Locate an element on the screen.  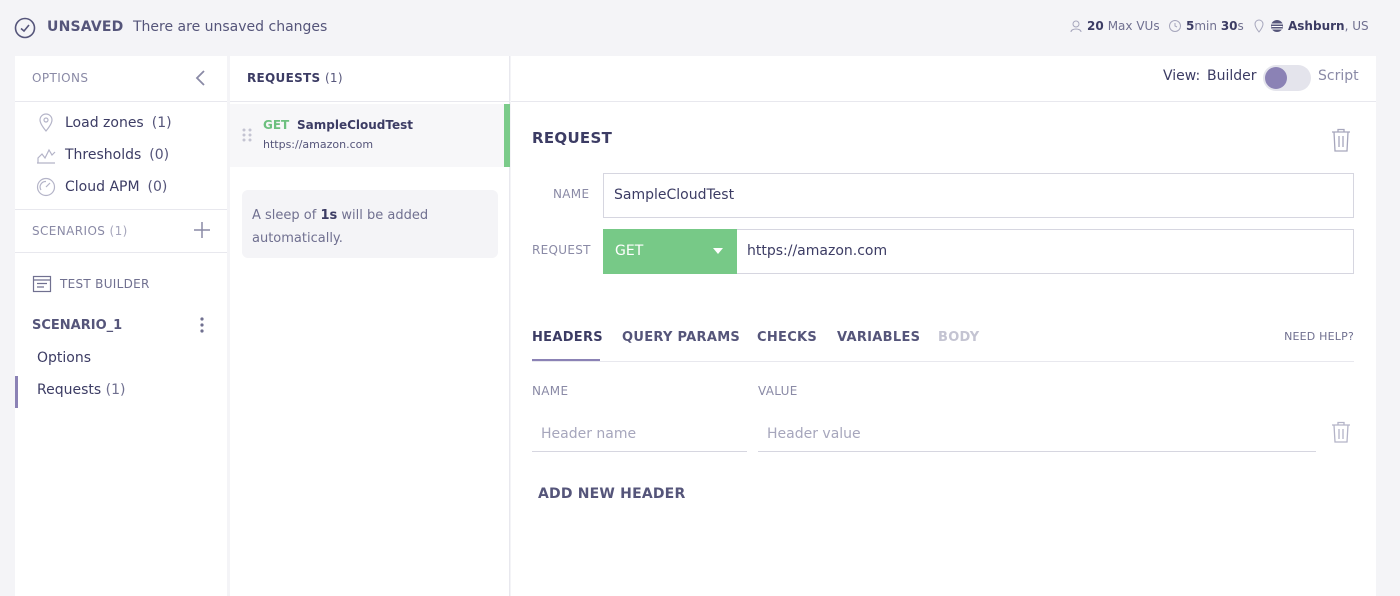
location-info: Ashburn, US is located at coordinates (1310, 26).